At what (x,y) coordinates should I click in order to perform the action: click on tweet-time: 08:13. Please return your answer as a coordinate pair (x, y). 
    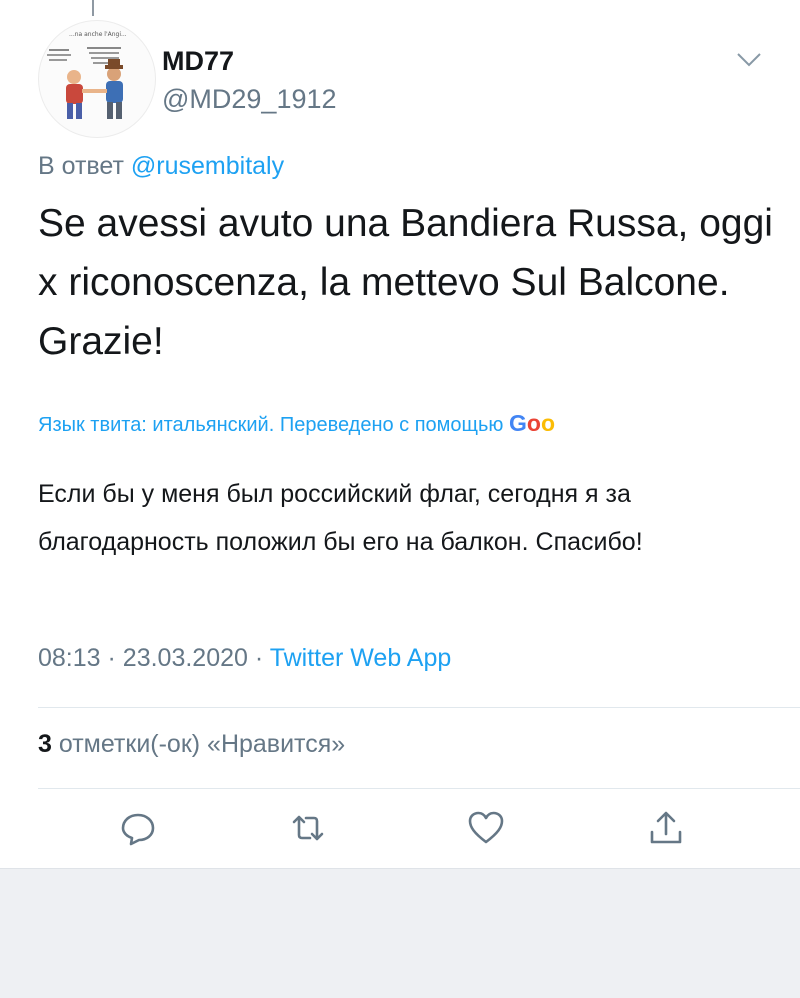
    Looking at the image, I should click on (69, 658).